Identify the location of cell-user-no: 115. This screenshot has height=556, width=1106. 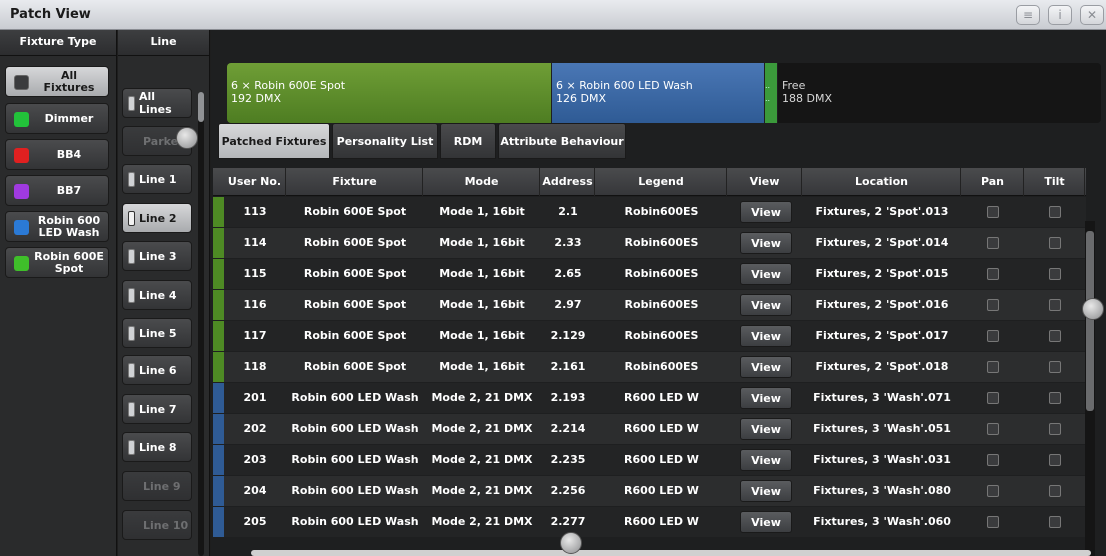
(255, 274).